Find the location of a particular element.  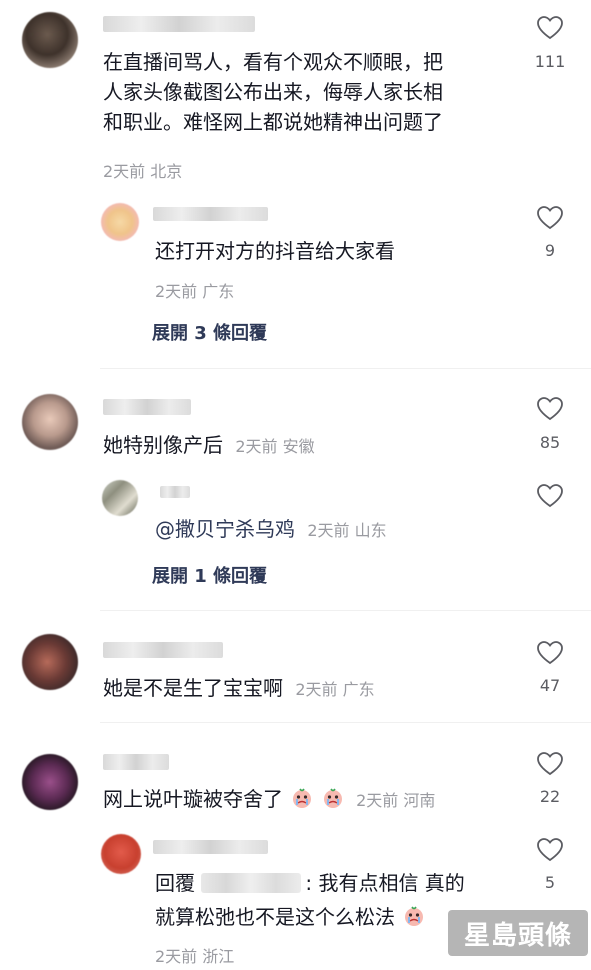

watermark-logo: 星島頭條 is located at coordinates (518, 933).